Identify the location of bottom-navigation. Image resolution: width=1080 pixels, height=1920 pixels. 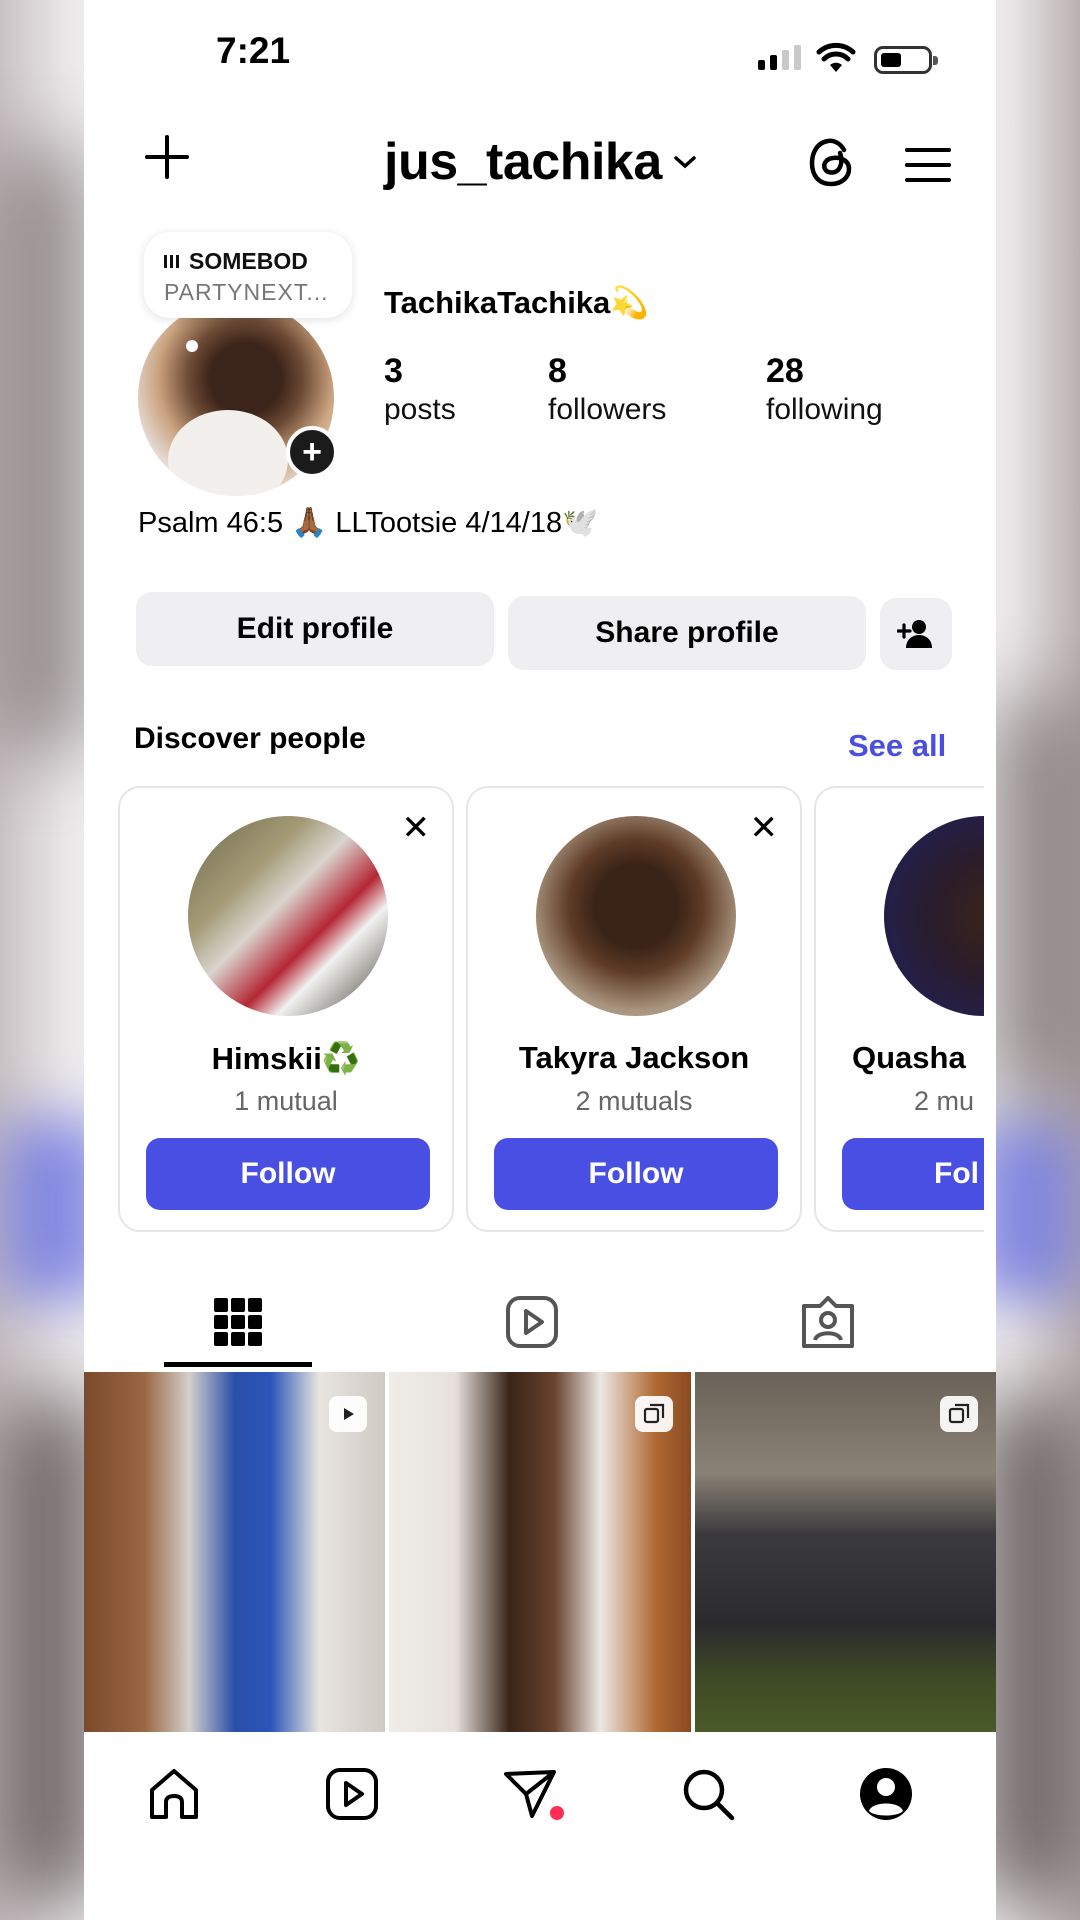
(540, 1827).